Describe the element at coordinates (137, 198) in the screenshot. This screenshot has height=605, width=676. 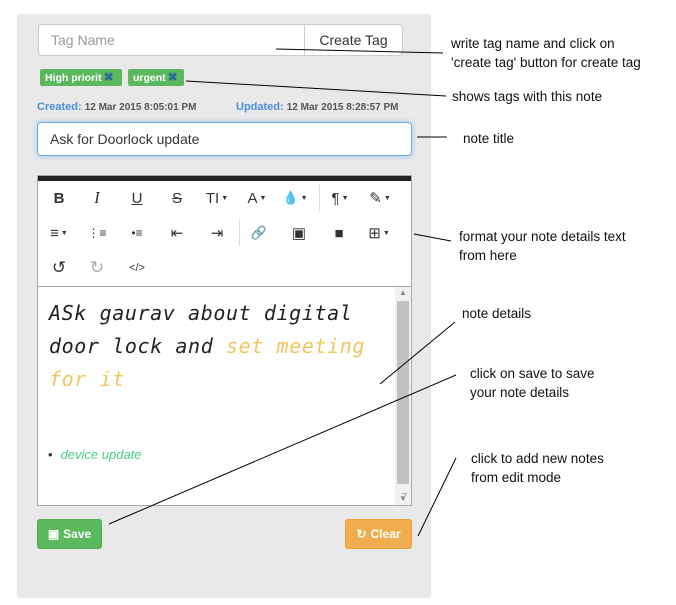
I see `underline-button: U` at that location.